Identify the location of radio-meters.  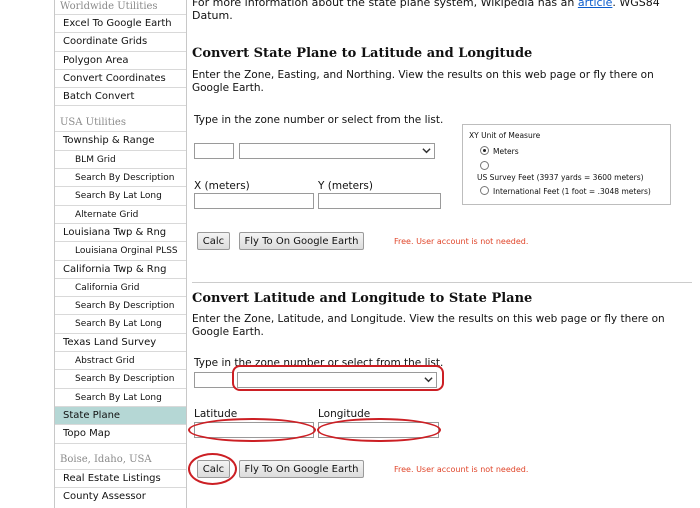
(484, 150).